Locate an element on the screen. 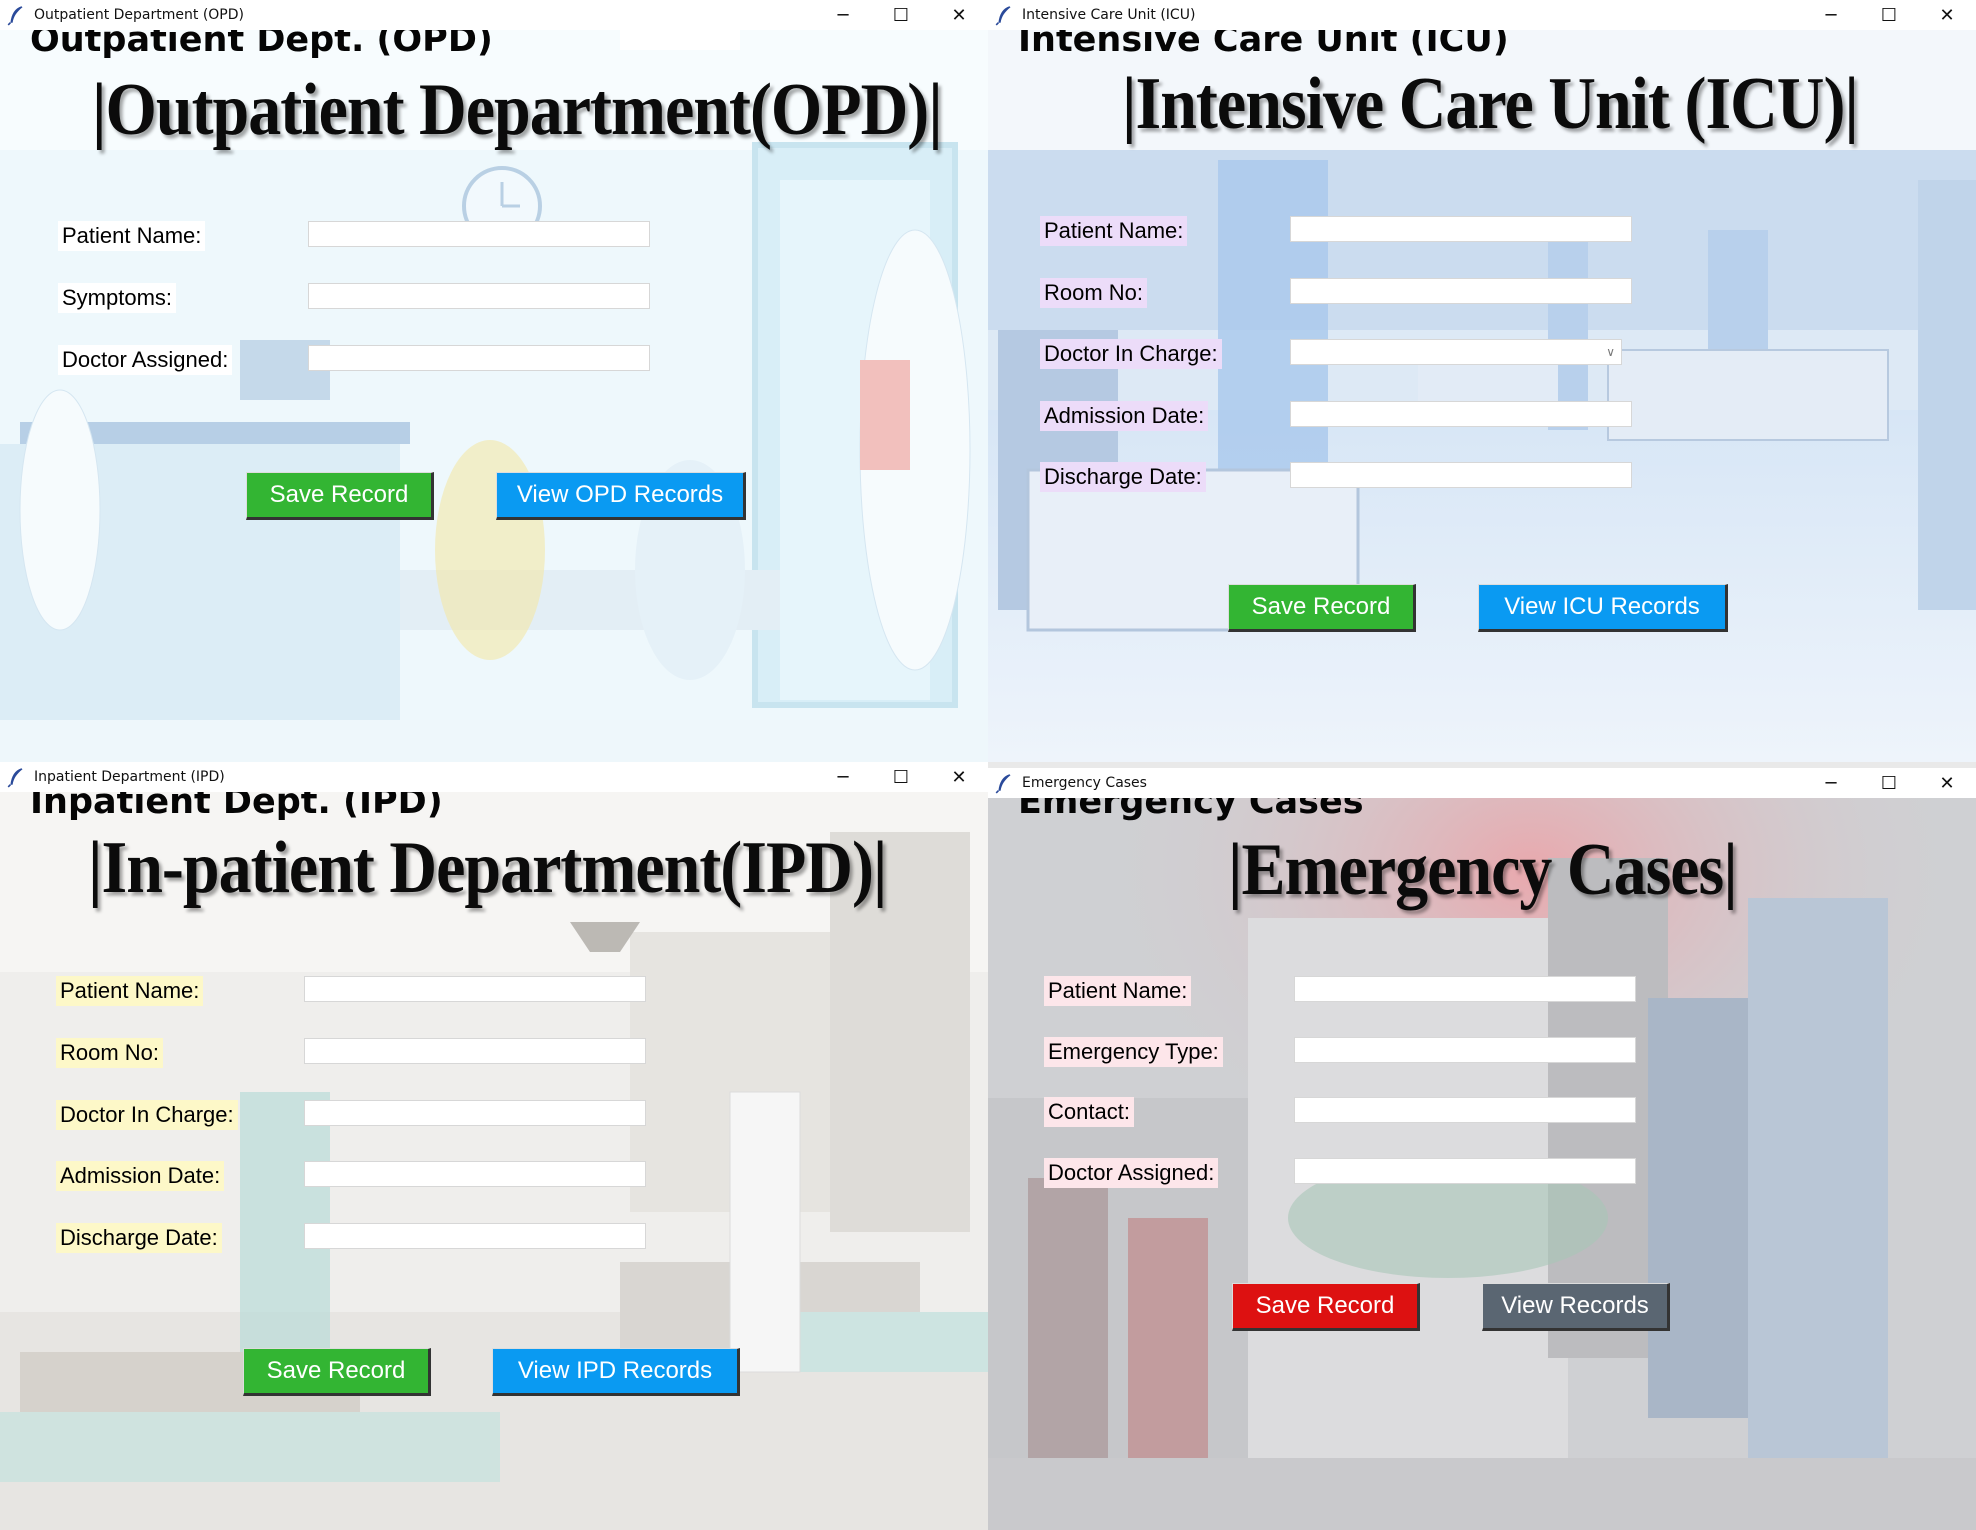 This screenshot has height=1530, width=1976. symptoms-input is located at coordinates (479, 296).